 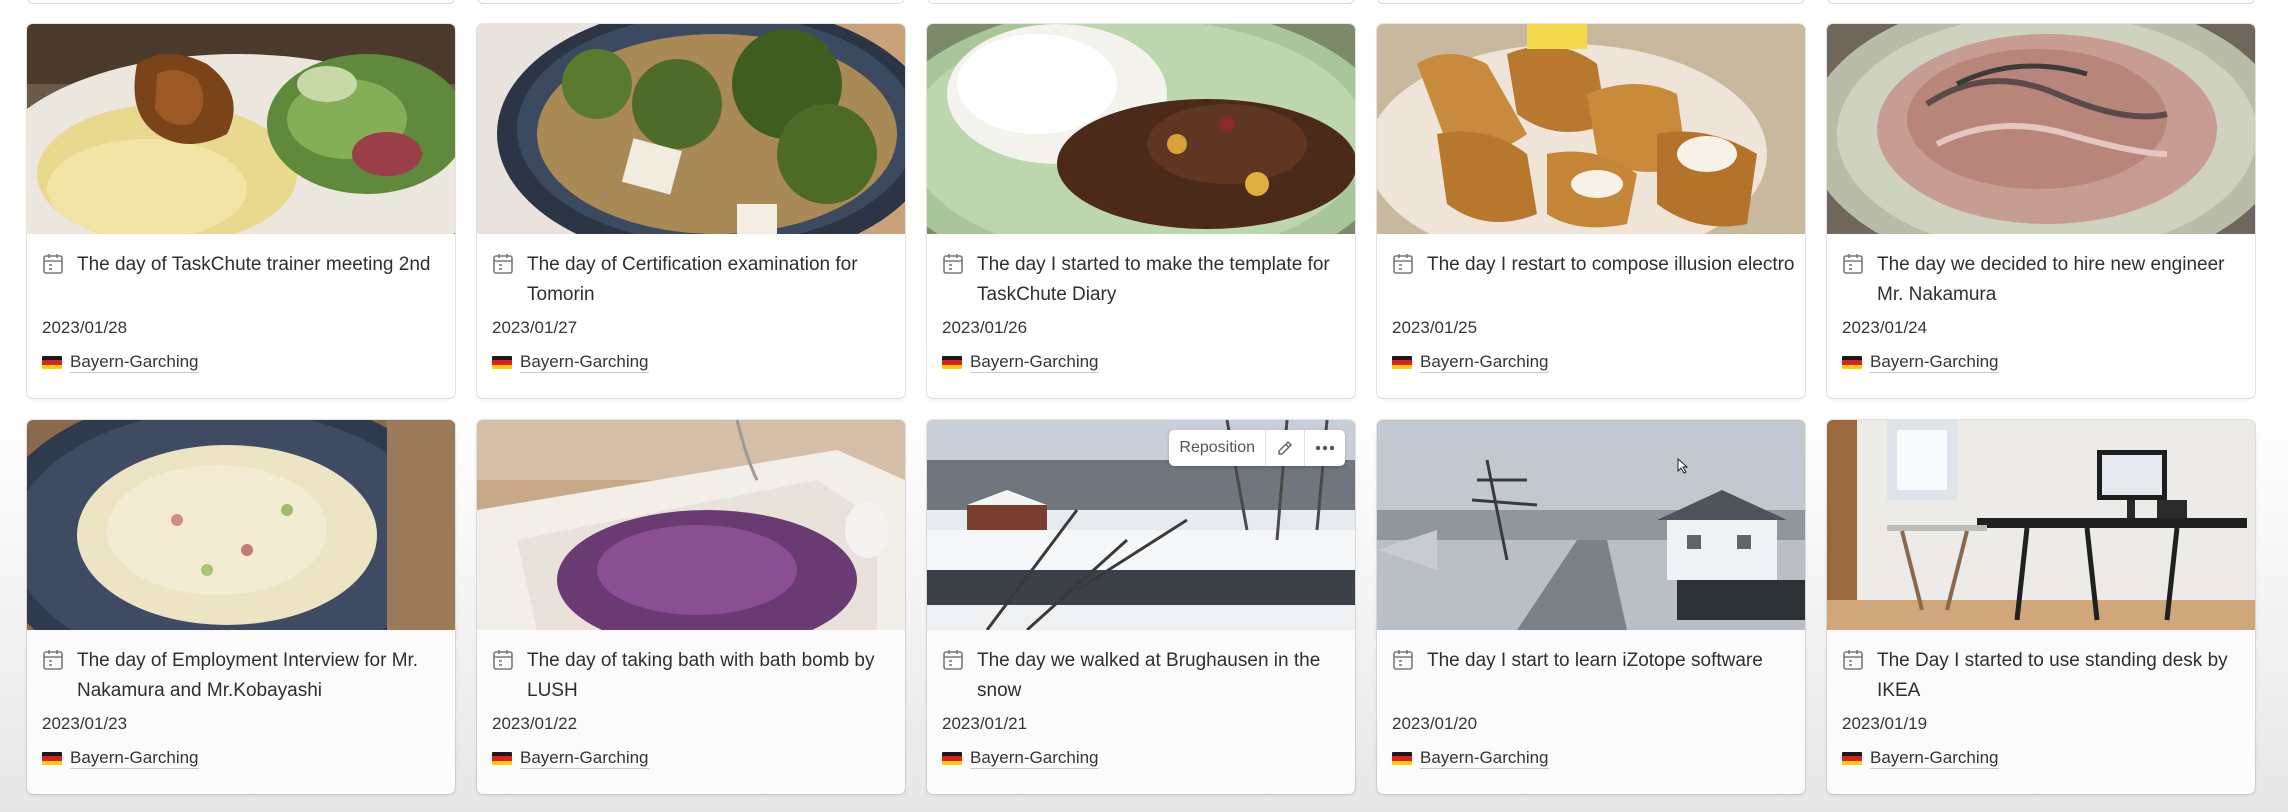 What do you see at coordinates (1683, 465) in the screenshot?
I see `mouse-cursor-icon` at bounding box center [1683, 465].